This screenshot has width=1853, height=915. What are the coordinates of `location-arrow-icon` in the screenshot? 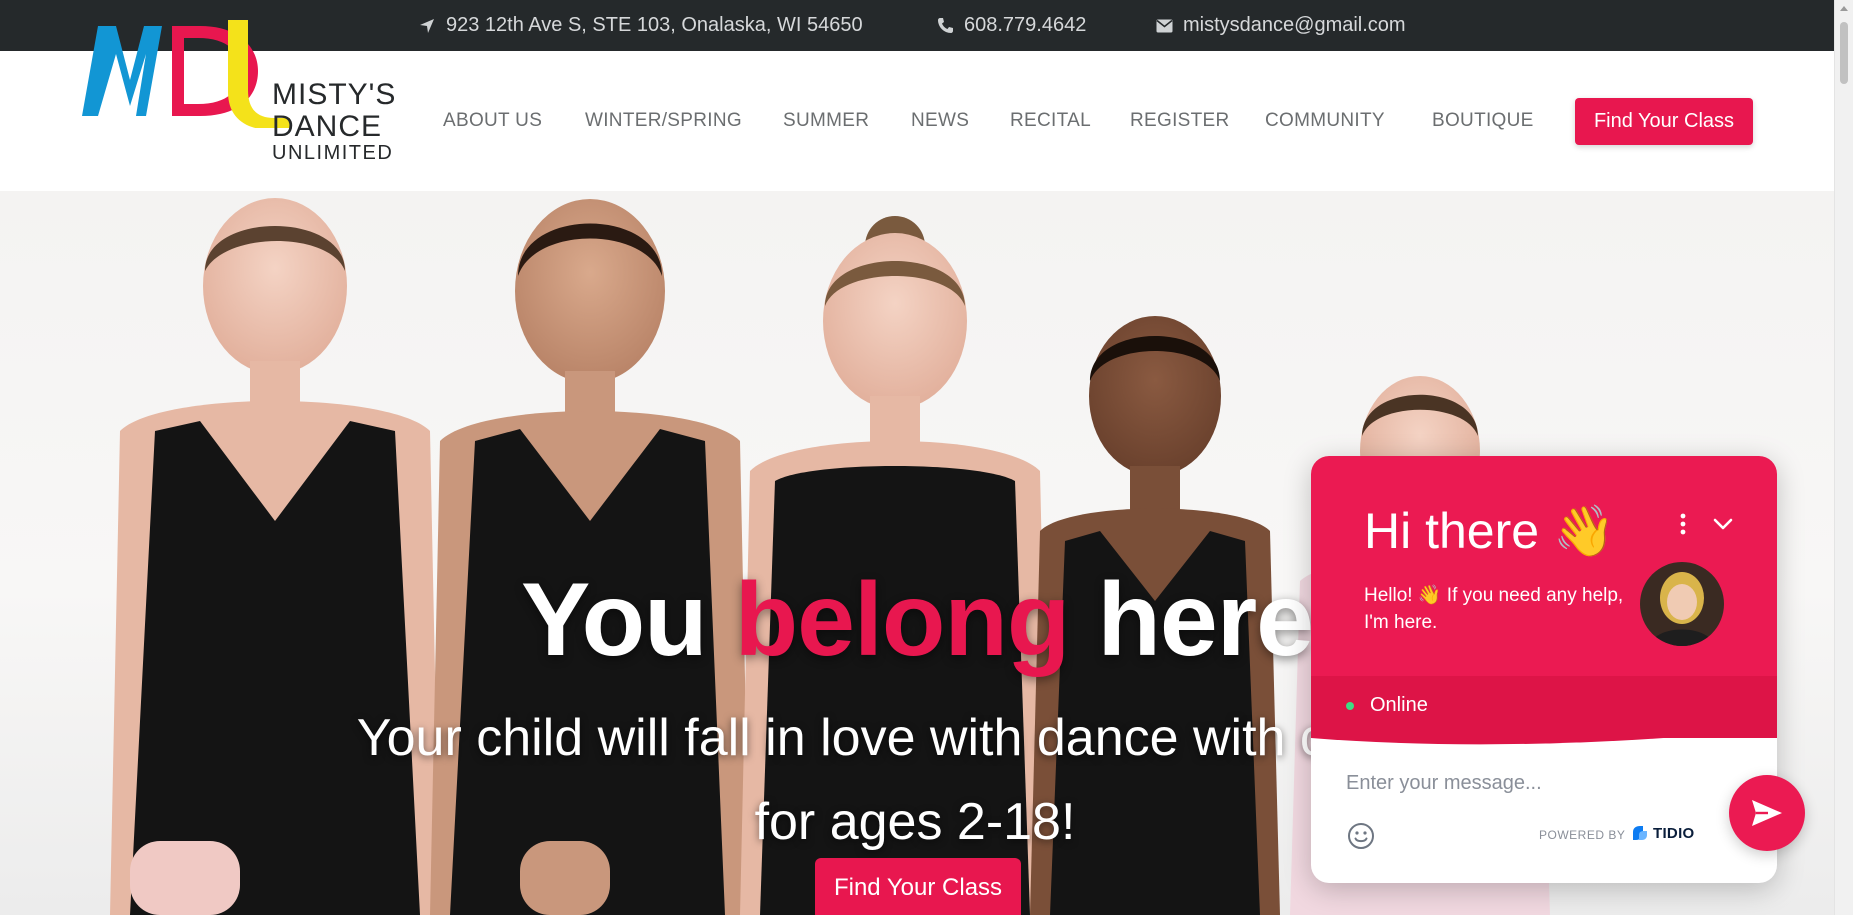 It's located at (427, 26).